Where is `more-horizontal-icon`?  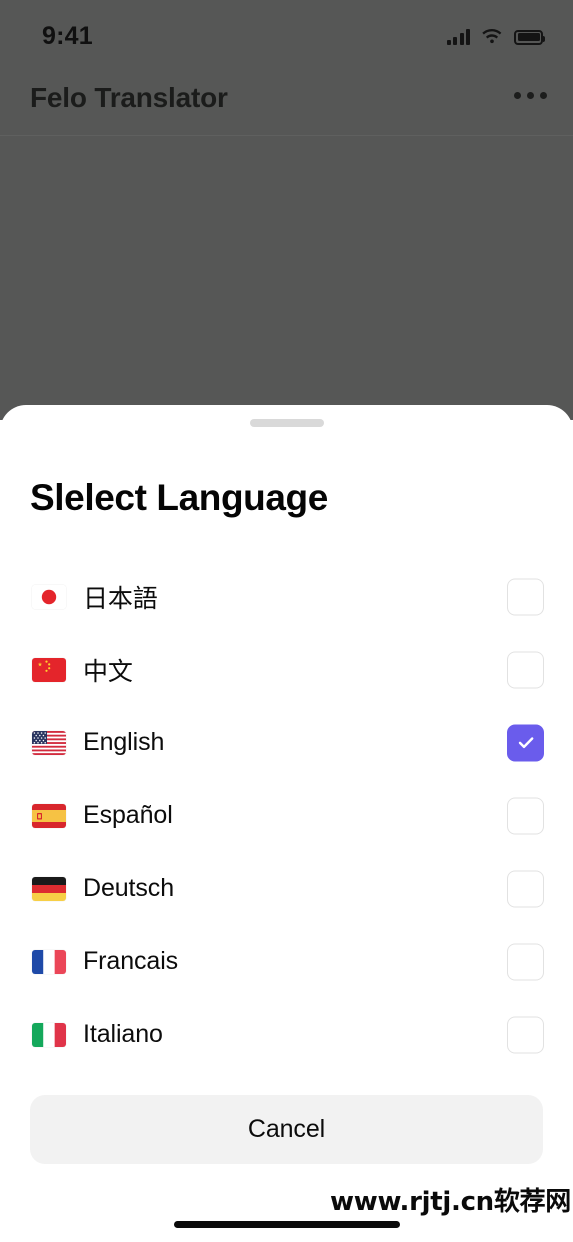 more-horizontal-icon is located at coordinates (530, 95).